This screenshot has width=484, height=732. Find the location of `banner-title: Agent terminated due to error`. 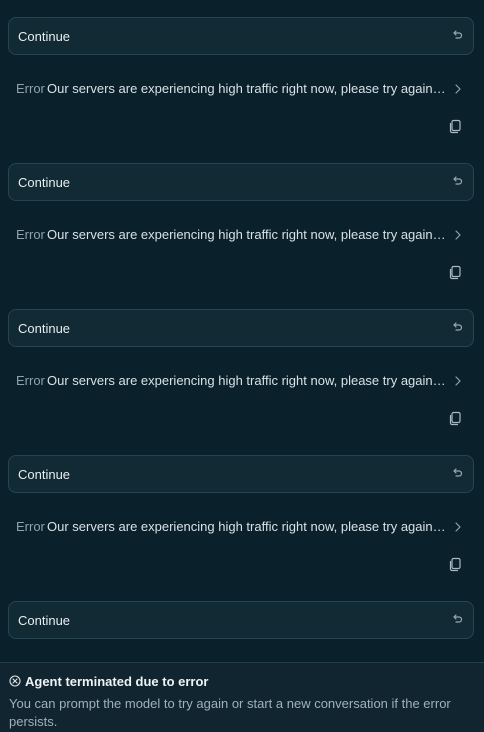

banner-title: Agent terminated due to error is located at coordinates (117, 681).